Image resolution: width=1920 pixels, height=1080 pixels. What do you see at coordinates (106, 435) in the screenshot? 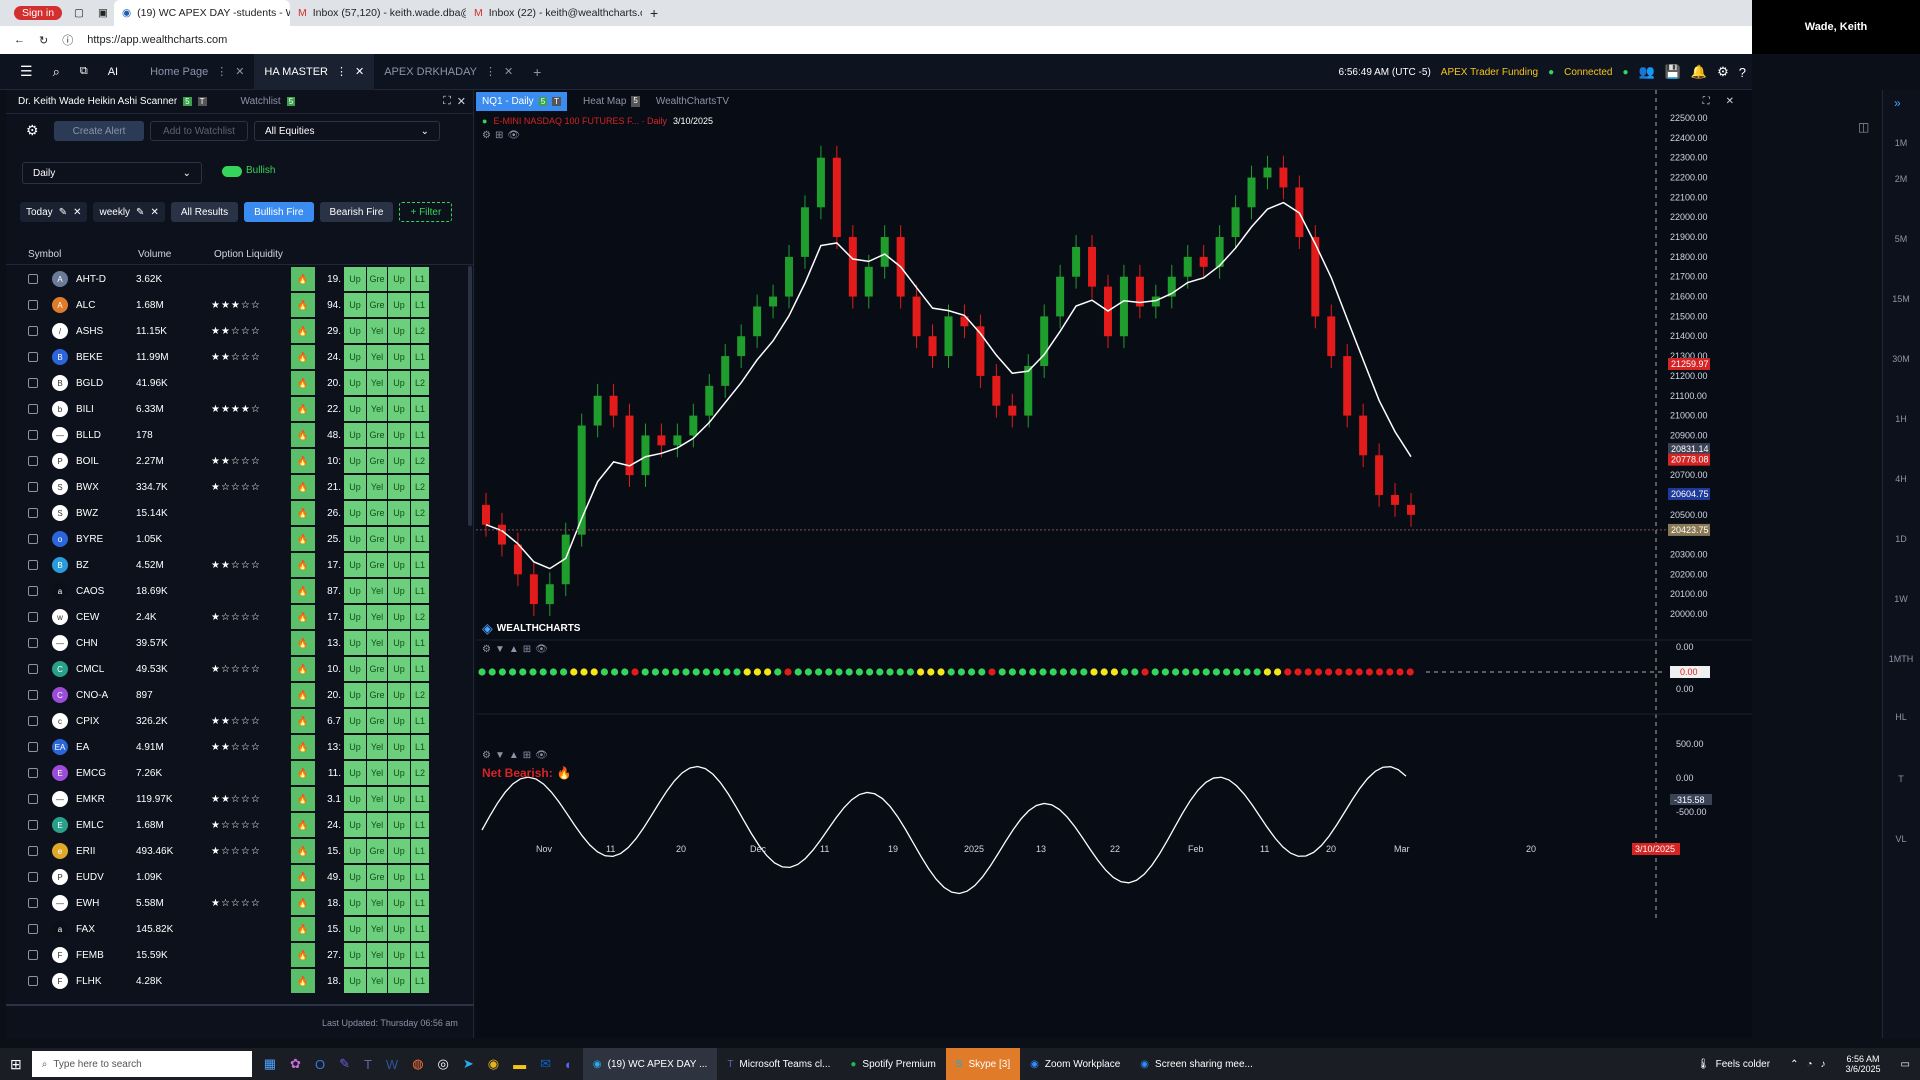
I see `symbol-cell: BLLD` at bounding box center [106, 435].